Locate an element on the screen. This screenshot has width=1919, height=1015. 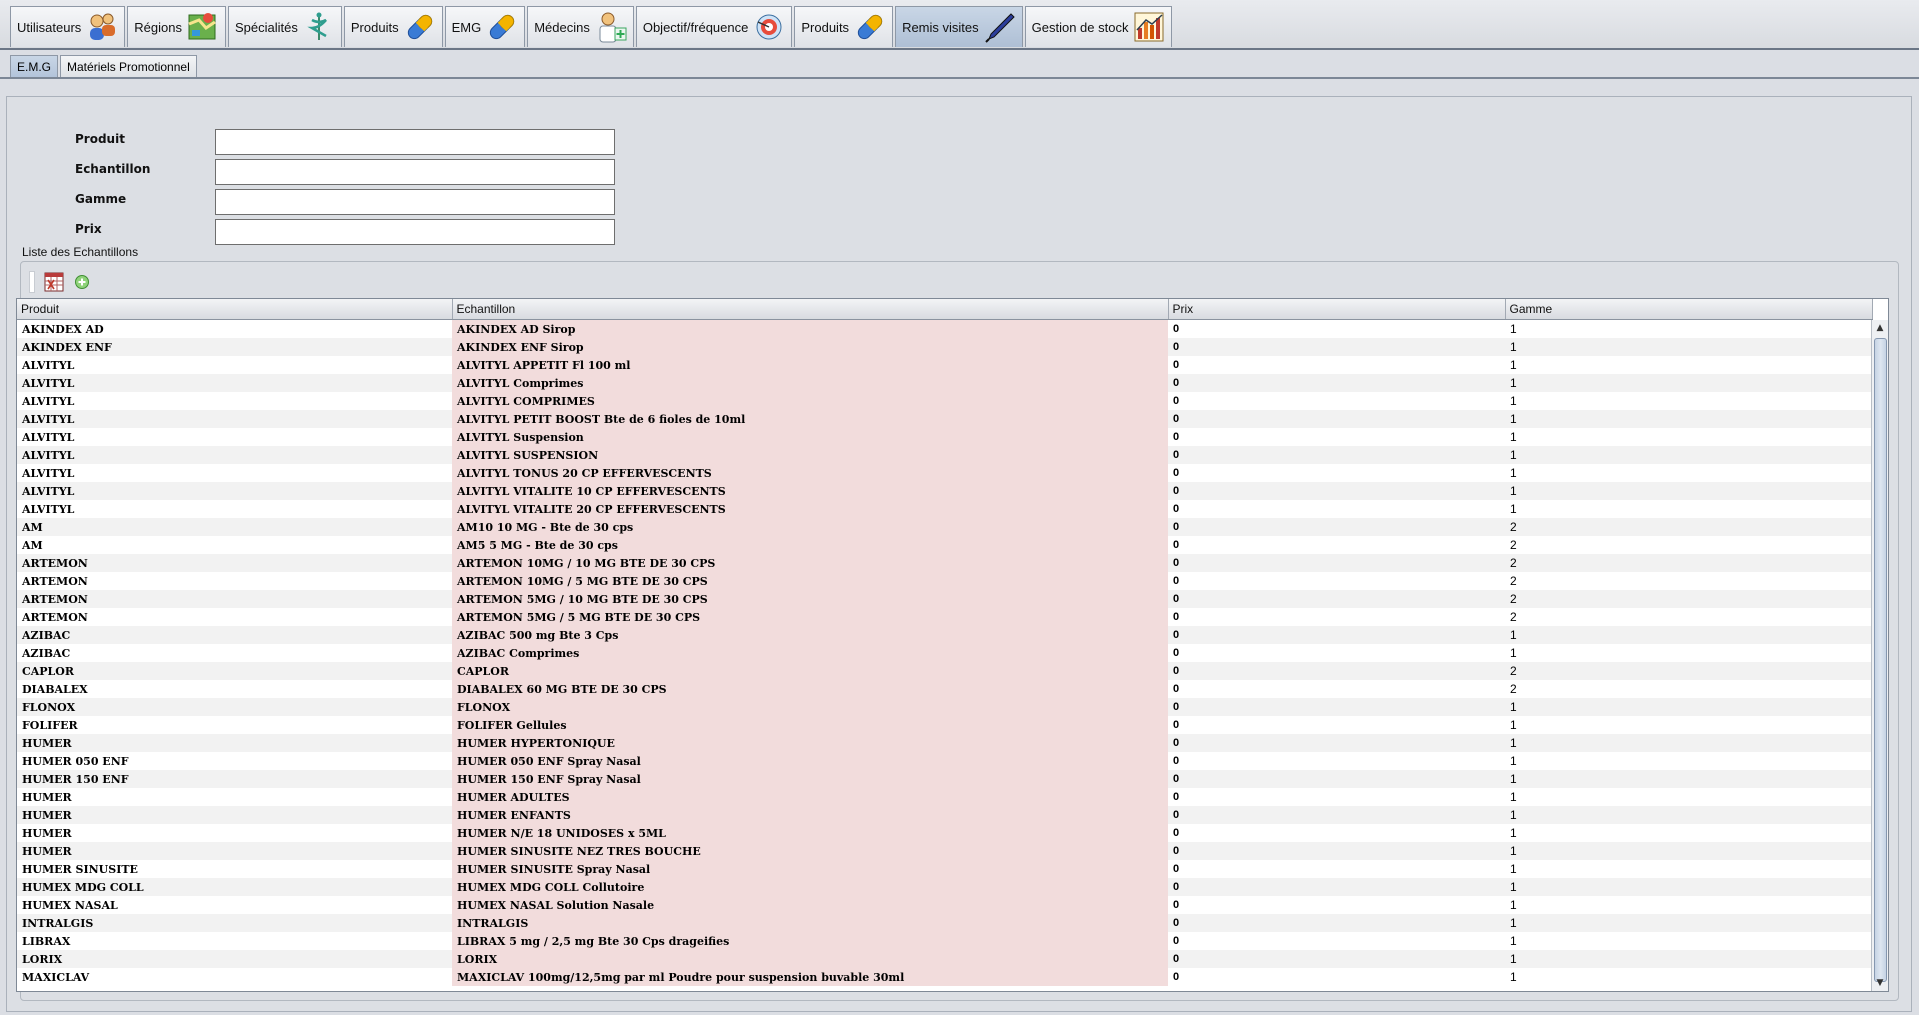
cell-produit: HUMEX MDG COLL is located at coordinates (234, 887).